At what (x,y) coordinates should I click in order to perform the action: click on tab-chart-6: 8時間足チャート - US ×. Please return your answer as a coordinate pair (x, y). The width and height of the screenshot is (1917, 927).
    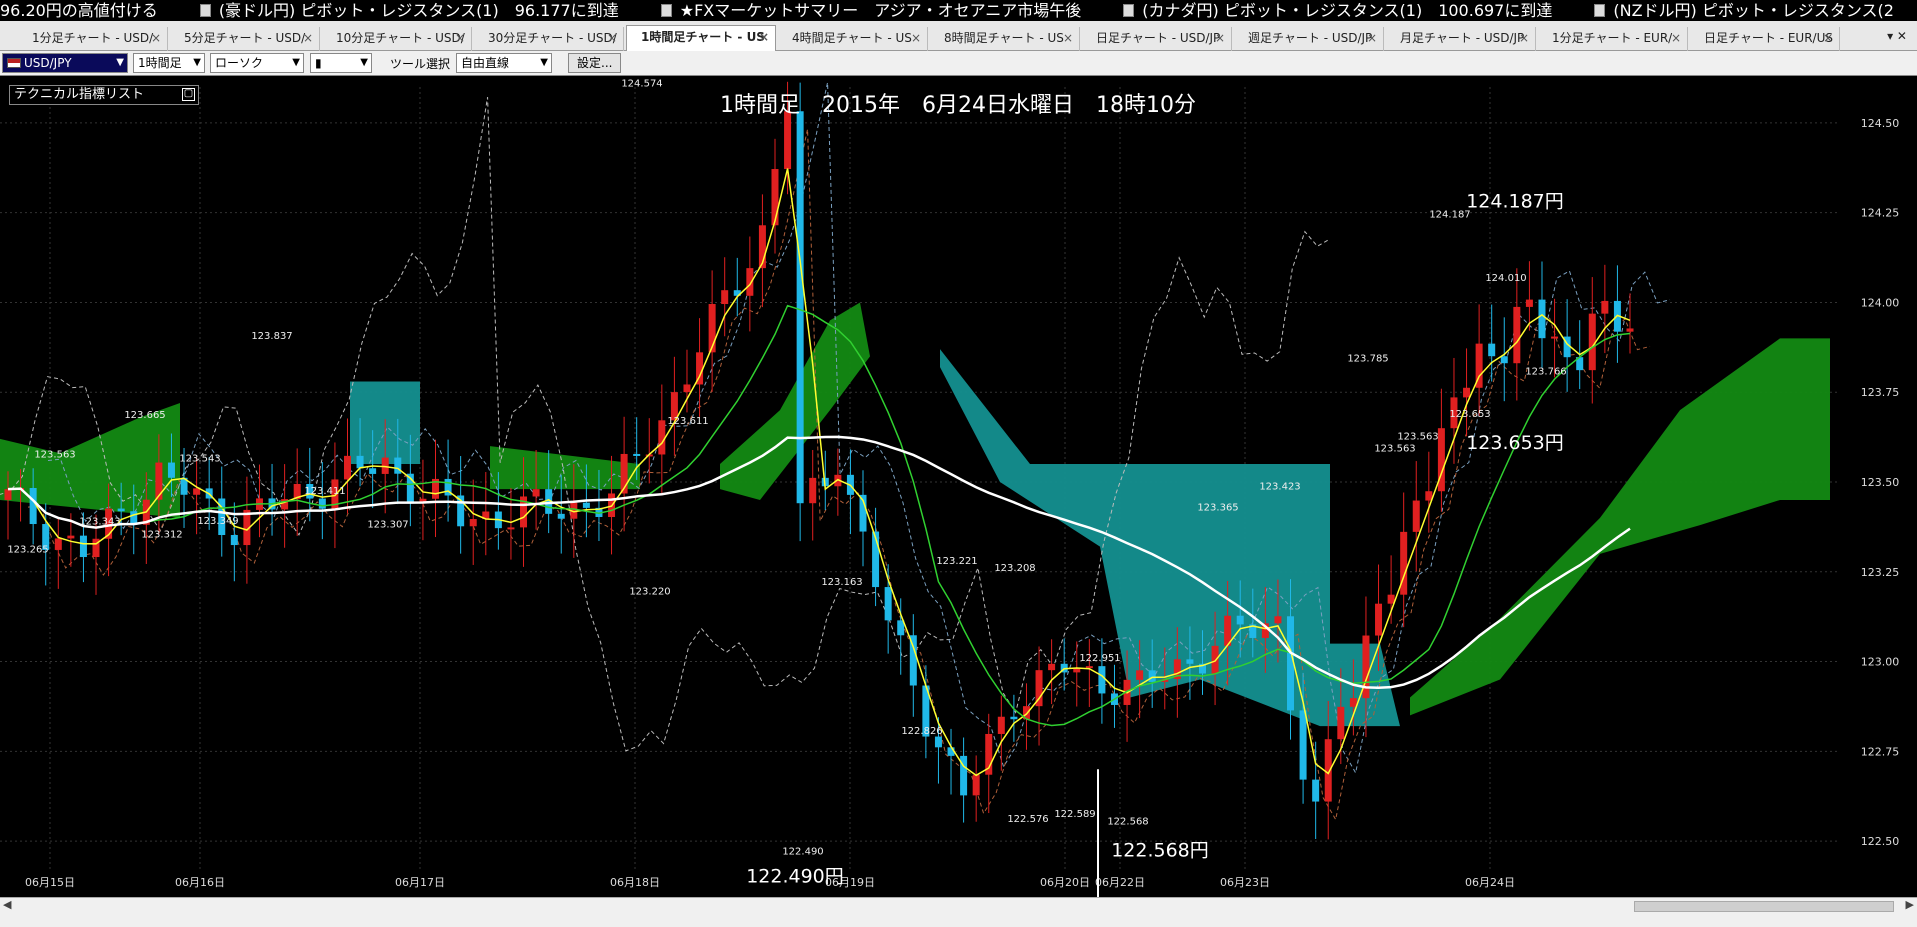
    Looking at the image, I should click on (1005, 39).